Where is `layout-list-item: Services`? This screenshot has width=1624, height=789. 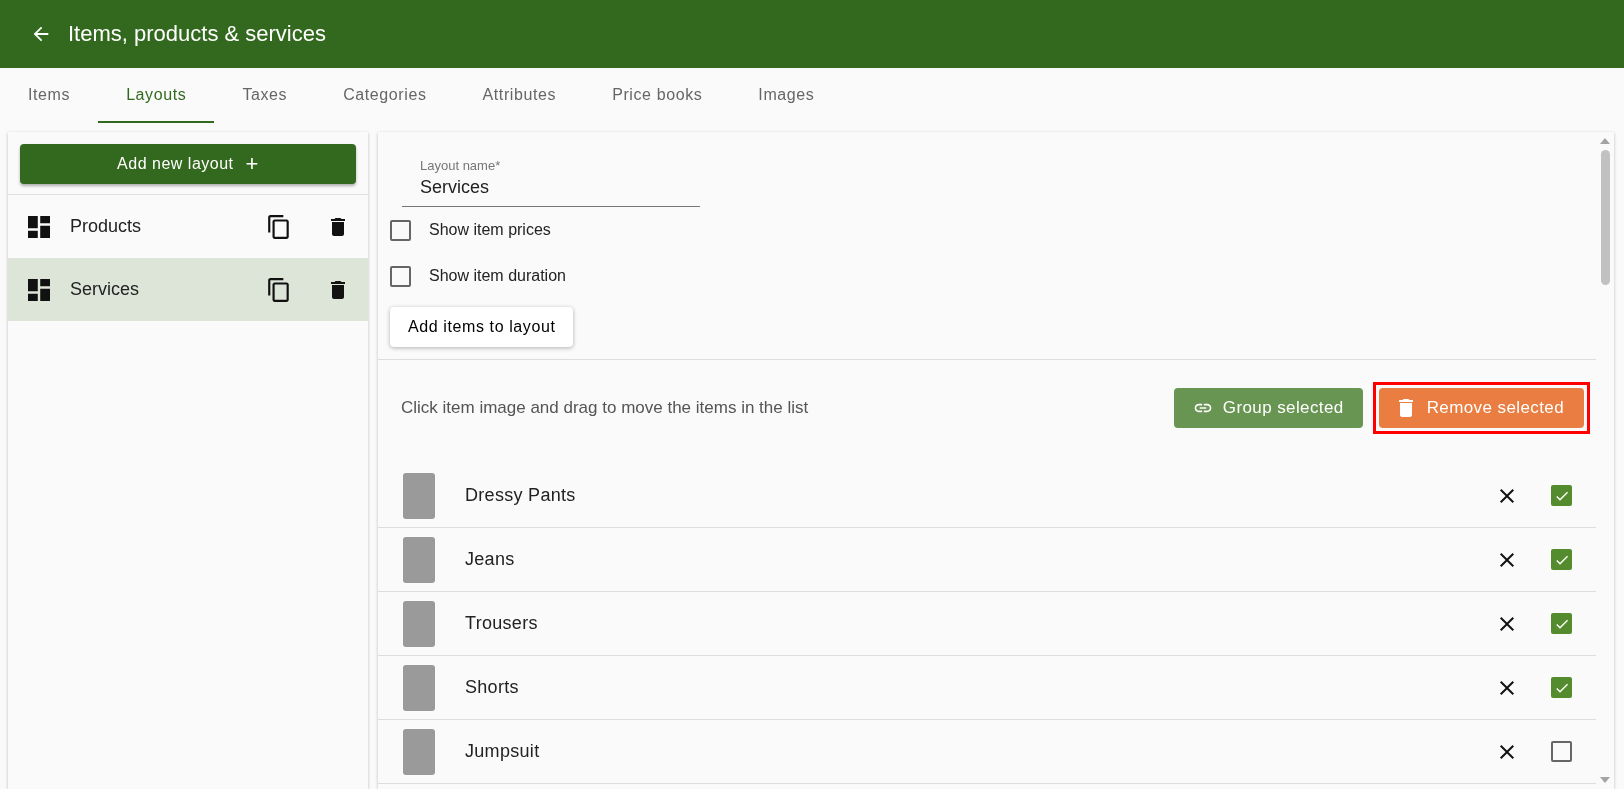
layout-list-item: Services is located at coordinates (188, 289).